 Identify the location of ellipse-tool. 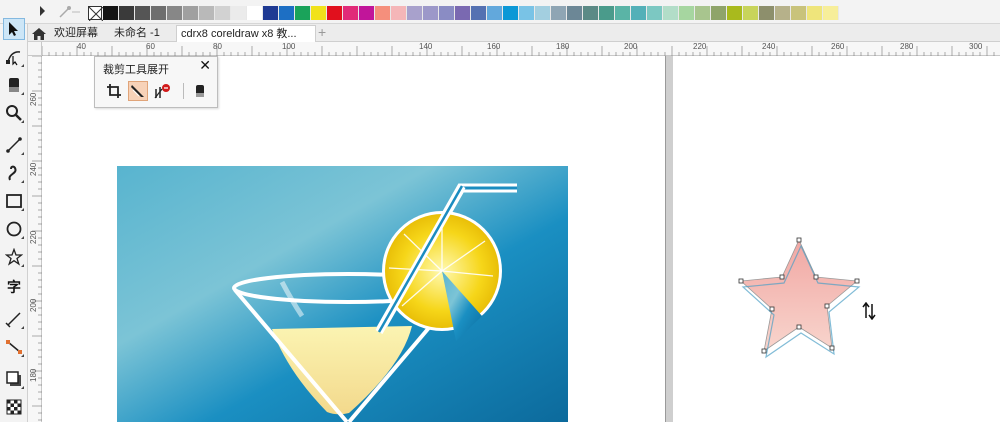
(14, 229).